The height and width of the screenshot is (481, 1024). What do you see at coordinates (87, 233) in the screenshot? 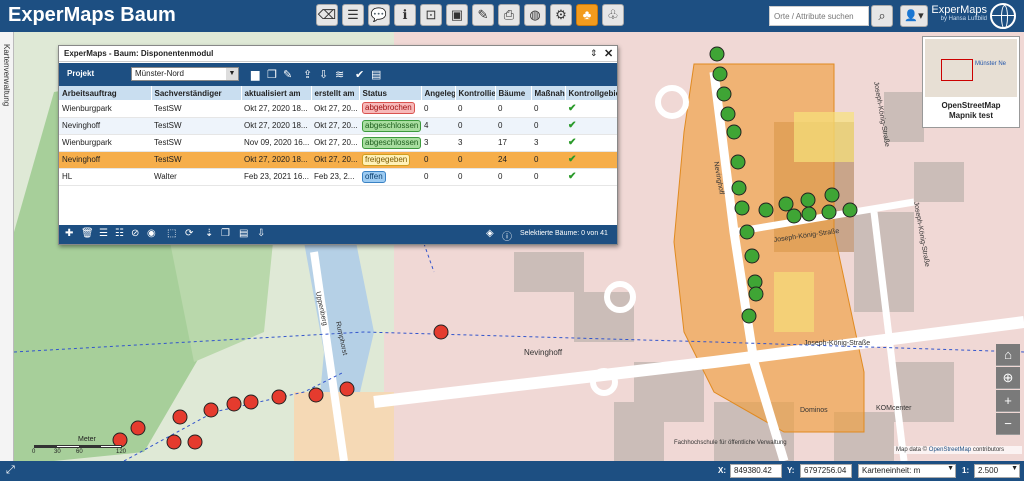
I see `trash-icon: 🗑` at bounding box center [87, 233].